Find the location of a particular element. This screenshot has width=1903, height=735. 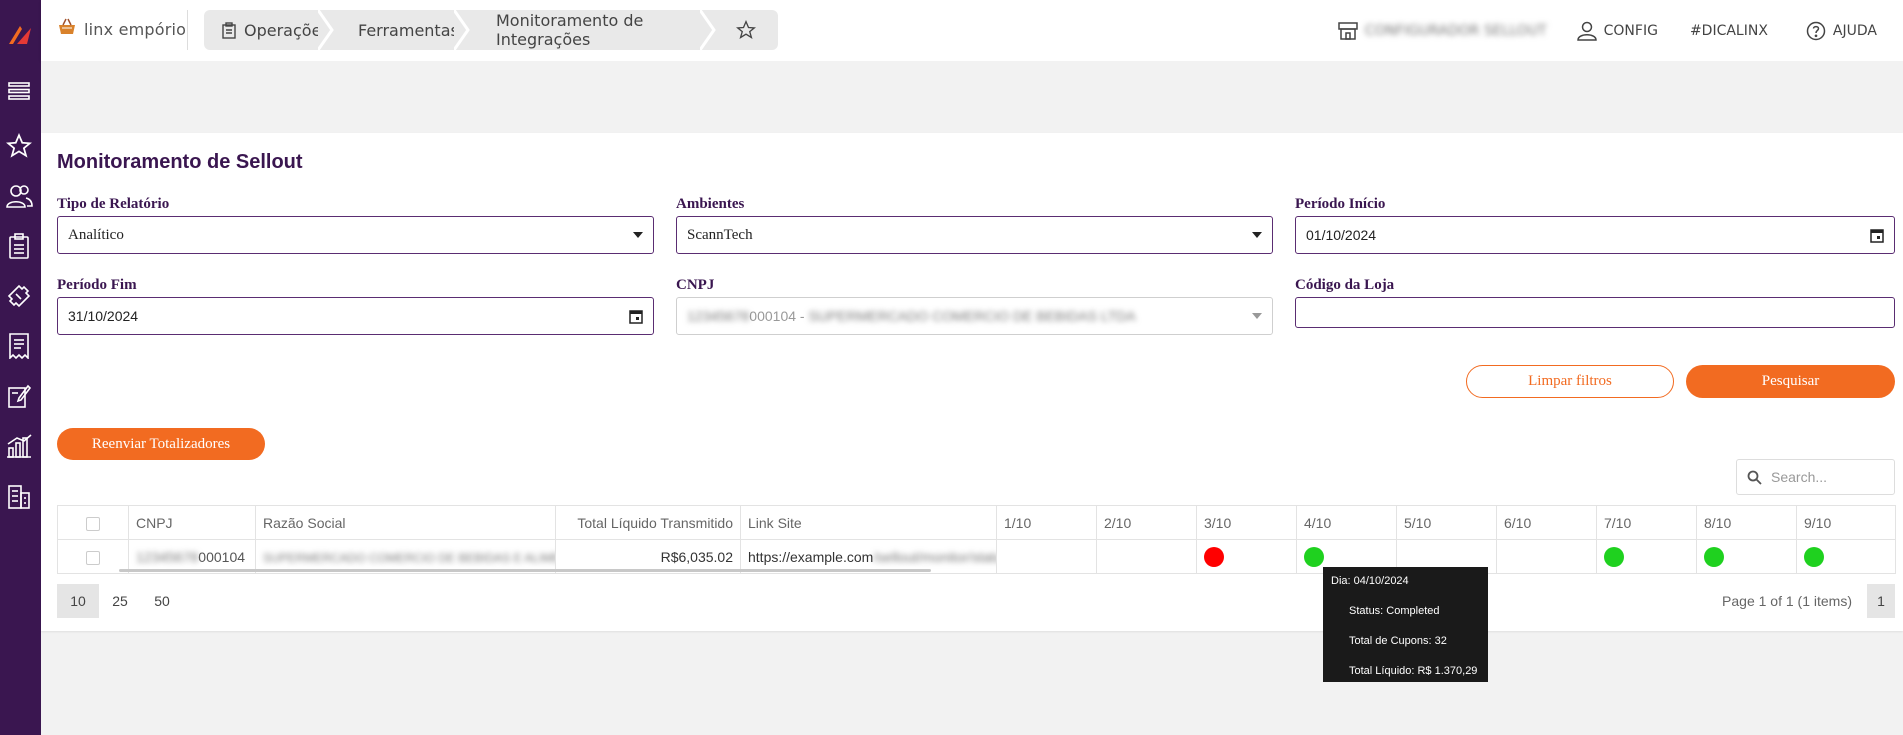

codigo-loja-input is located at coordinates (1595, 312).